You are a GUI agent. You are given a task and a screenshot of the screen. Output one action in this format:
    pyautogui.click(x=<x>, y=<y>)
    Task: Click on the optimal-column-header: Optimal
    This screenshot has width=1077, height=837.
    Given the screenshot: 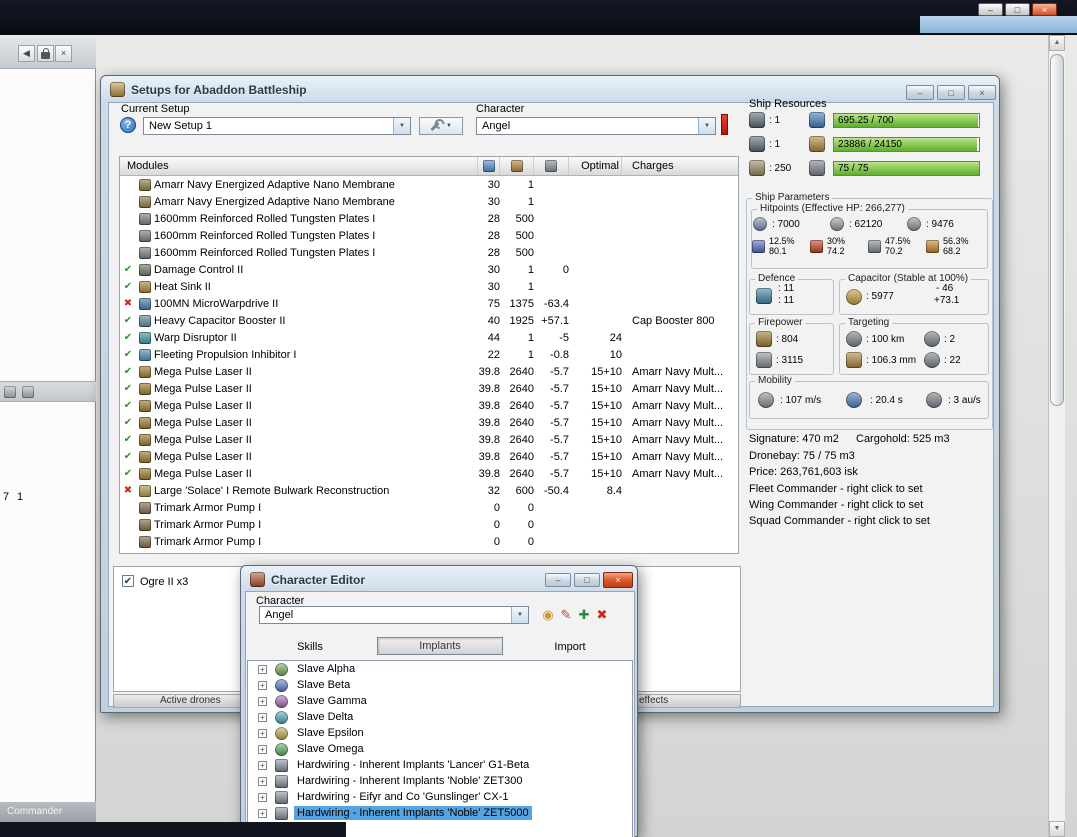 What is the action you would take?
    pyautogui.click(x=595, y=166)
    